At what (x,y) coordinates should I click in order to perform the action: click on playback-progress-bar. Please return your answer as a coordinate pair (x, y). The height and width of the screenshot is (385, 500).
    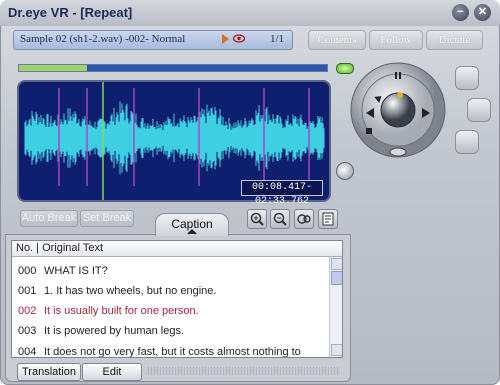
    Looking at the image, I should click on (173, 68).